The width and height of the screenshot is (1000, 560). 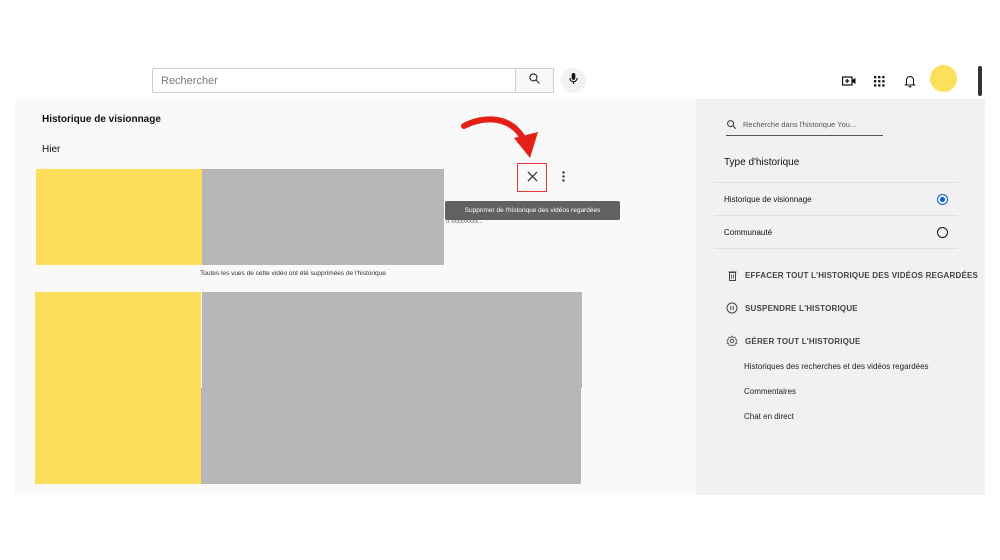 I want to click on more-actions-button, so click(x=563, y=178).